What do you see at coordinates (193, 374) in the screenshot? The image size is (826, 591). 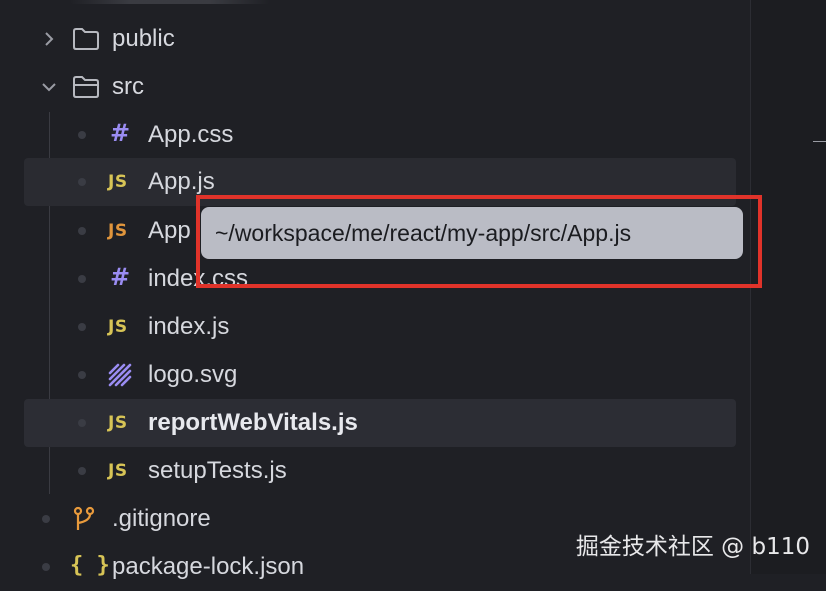 I see `tree-item-label: logo.svg` at bounding box center [193, 374].